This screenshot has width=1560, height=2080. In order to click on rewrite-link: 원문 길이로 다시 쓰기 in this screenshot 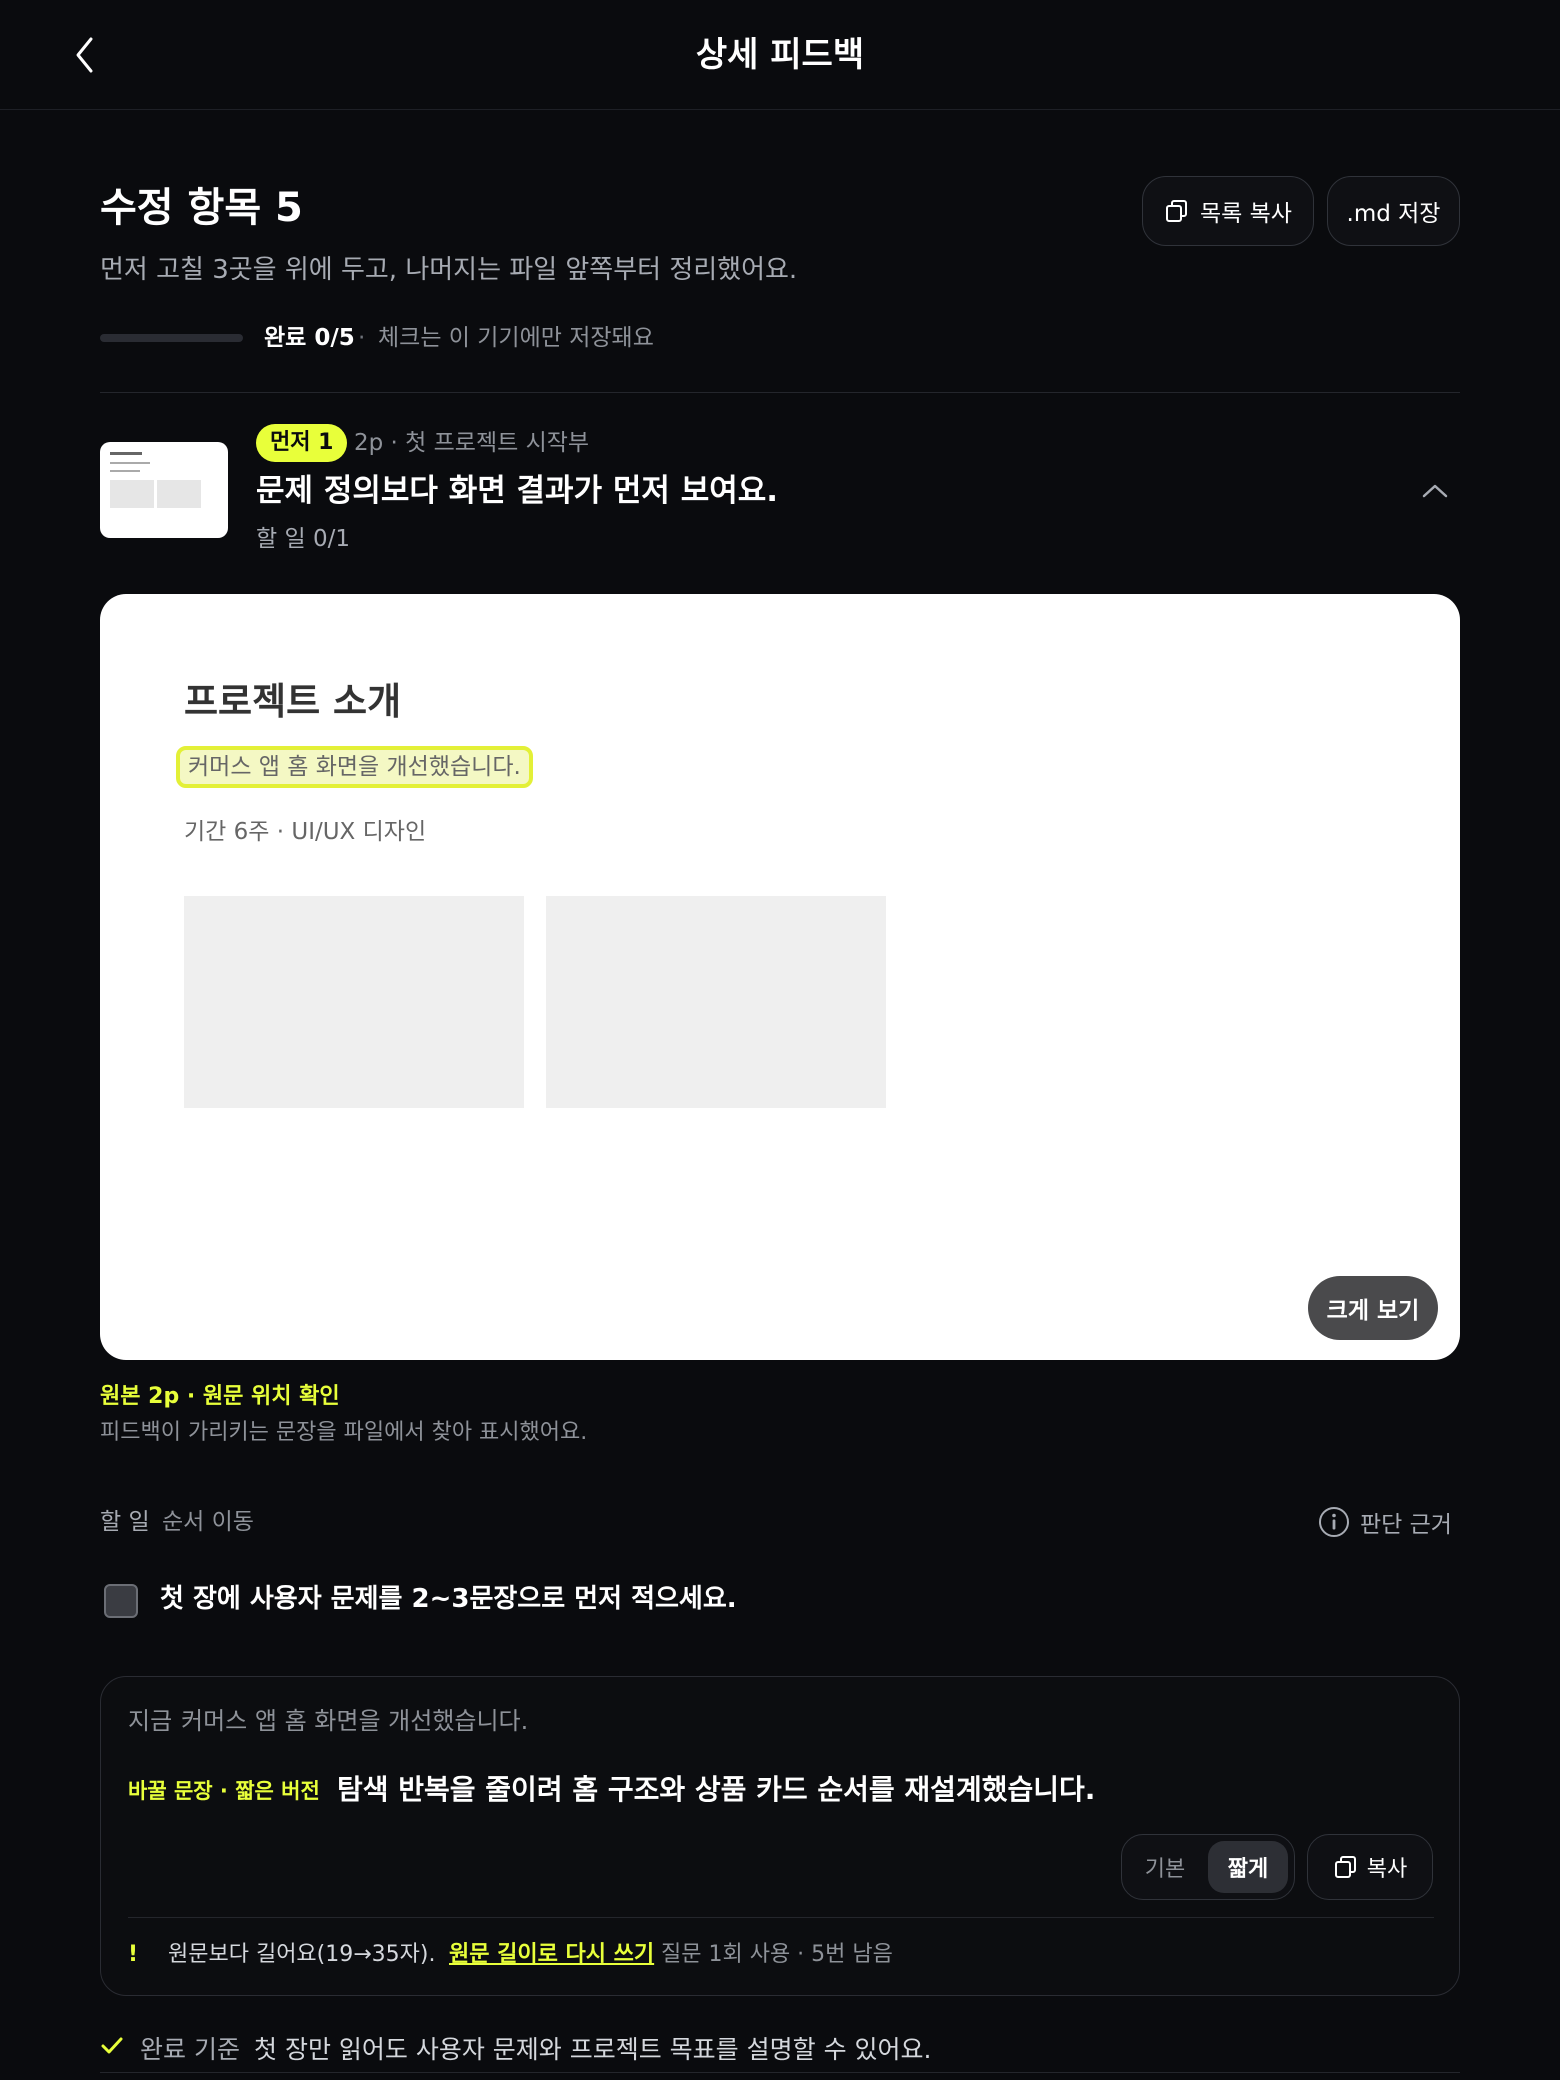, I will do `click(551, 1955)`.